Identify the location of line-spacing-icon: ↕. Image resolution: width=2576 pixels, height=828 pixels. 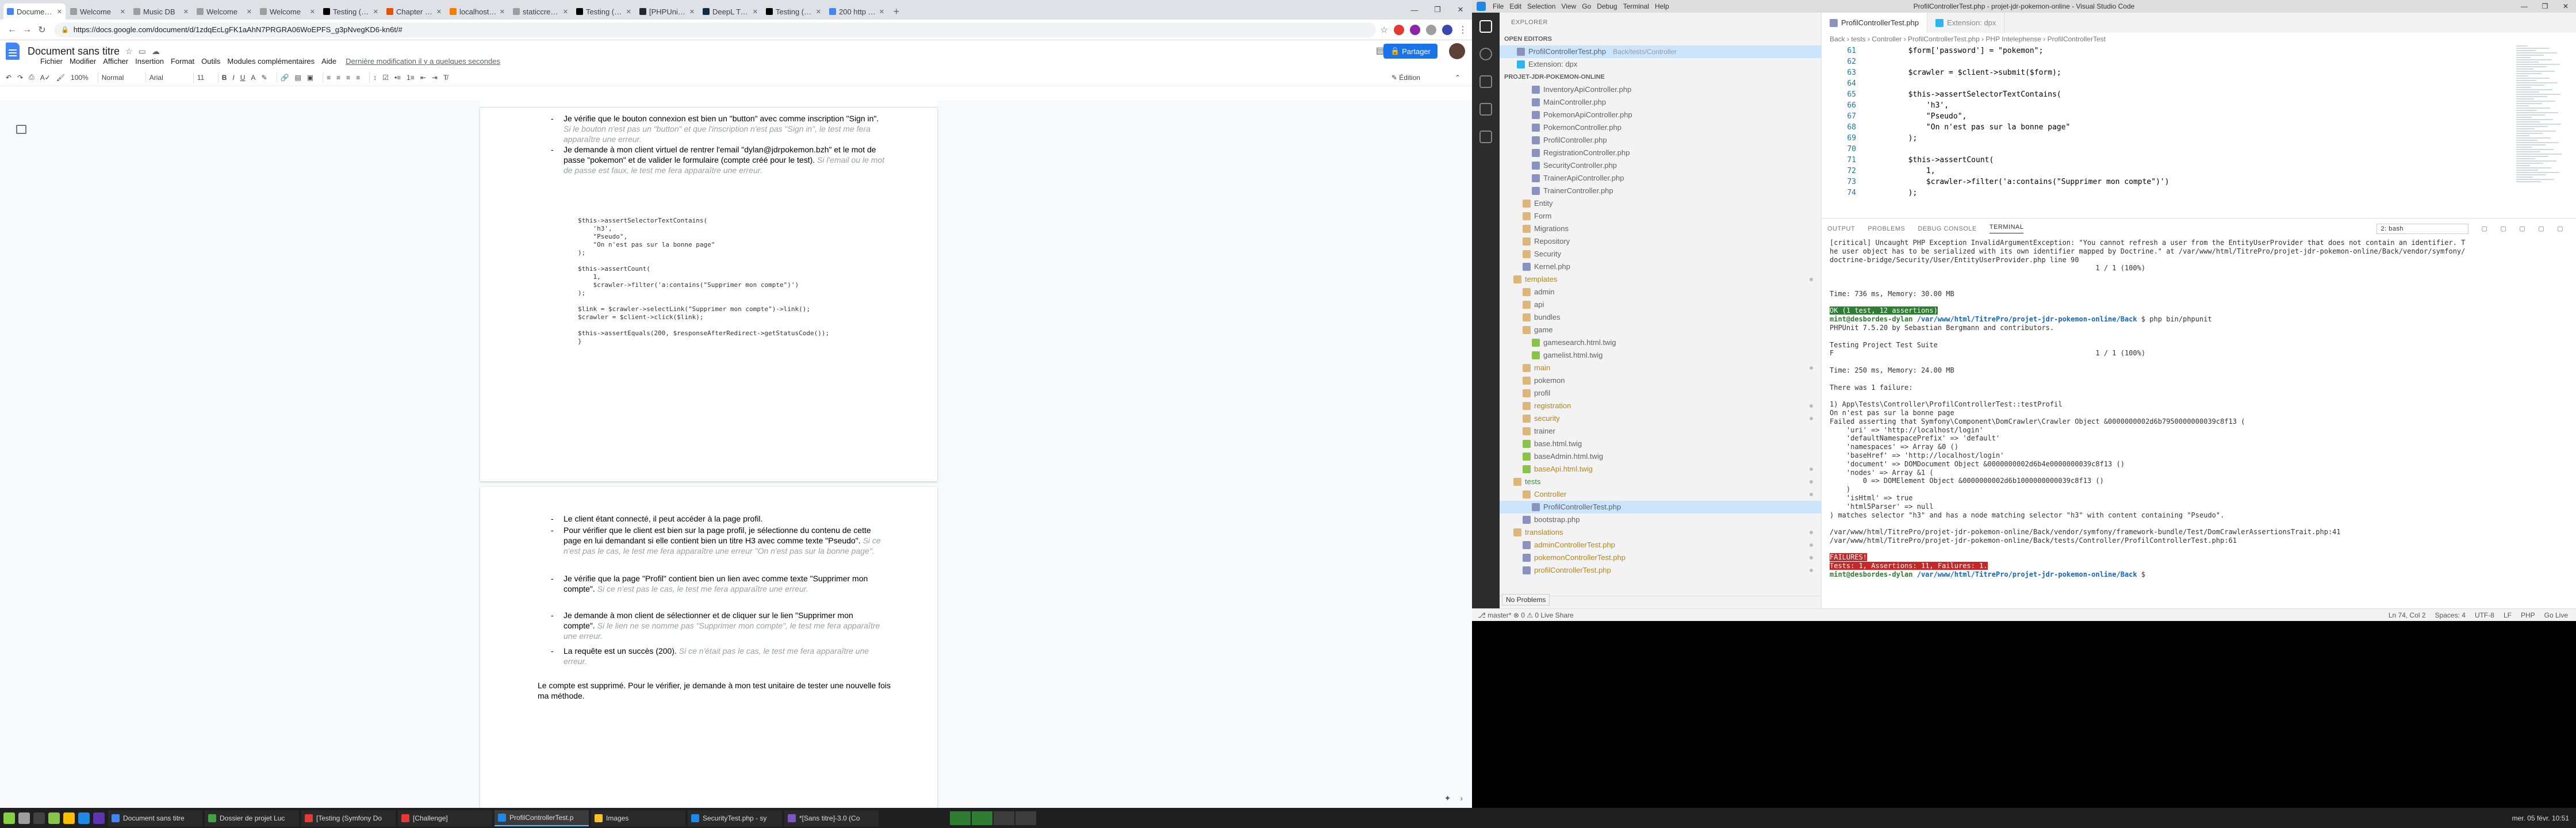
(375, 78).